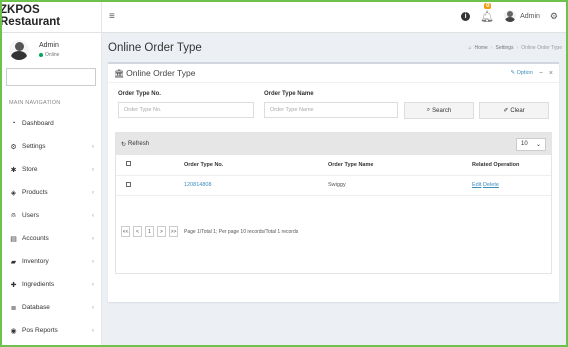 The width and height of the screenshot is (568, 347). I want to click on sidebar-item-database: ≣ Database ‹, so click(50, 307).